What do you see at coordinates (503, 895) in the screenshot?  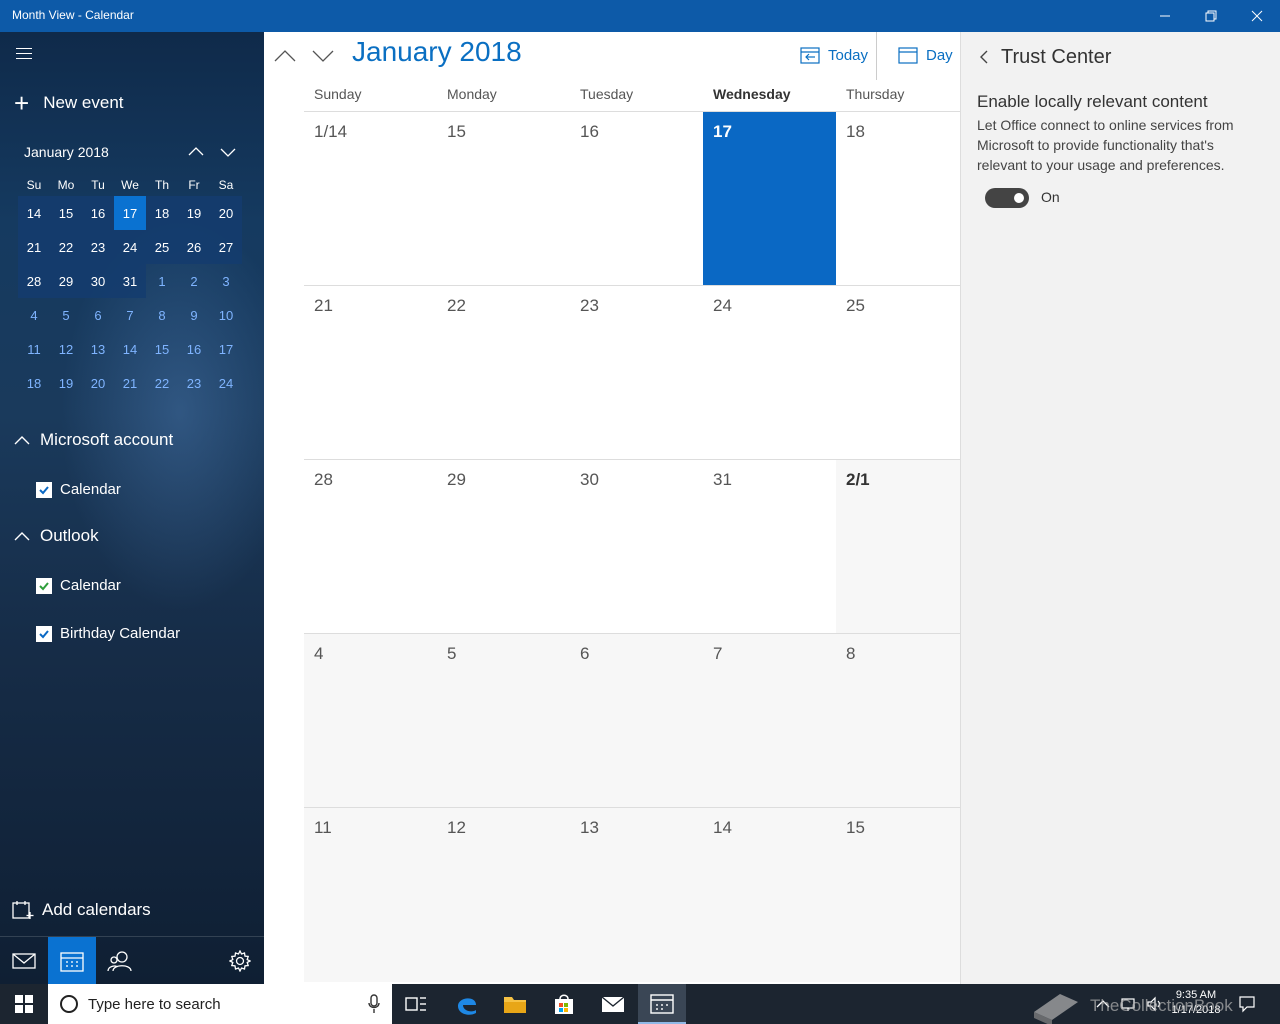 I see `calendar-day-cell: 12` at bounding box center [503, 895].